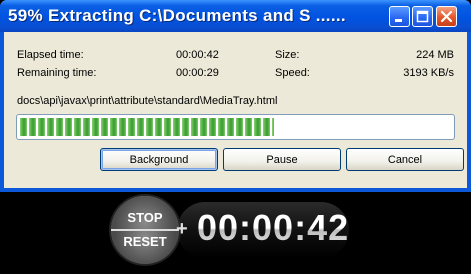  Describe the element at coordinates (197, 55) in the screenshot. I see `elapsed-time-value: 00:00:42` at that location.